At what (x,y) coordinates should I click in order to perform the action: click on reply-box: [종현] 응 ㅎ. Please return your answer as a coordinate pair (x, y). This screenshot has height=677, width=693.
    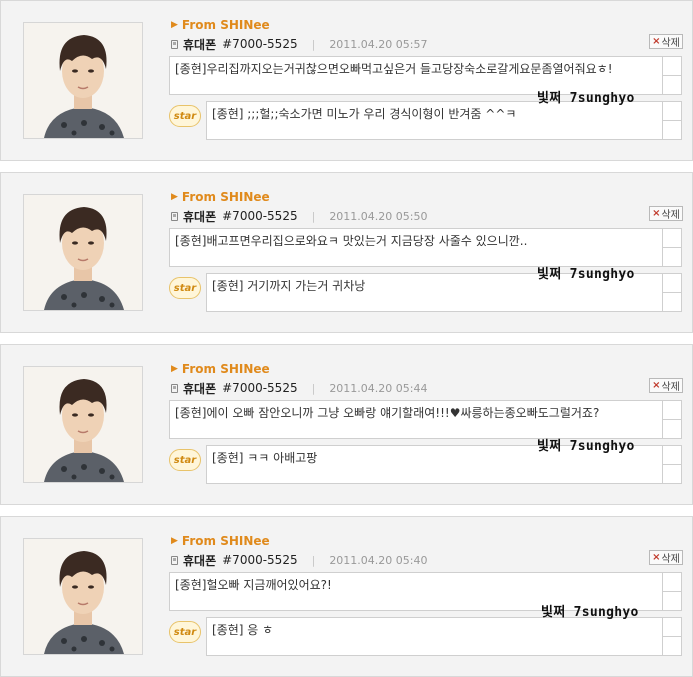
    Looking at the image, I should click on (434, 636).